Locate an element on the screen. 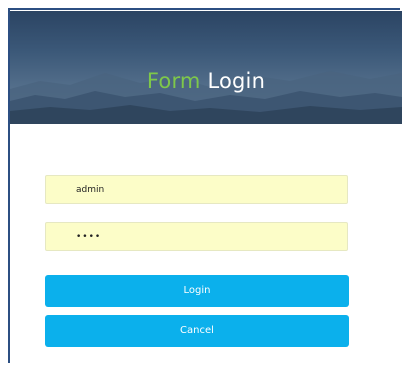 The image size is (402, 365). login-button: Login is located at coordinates (197, 291).